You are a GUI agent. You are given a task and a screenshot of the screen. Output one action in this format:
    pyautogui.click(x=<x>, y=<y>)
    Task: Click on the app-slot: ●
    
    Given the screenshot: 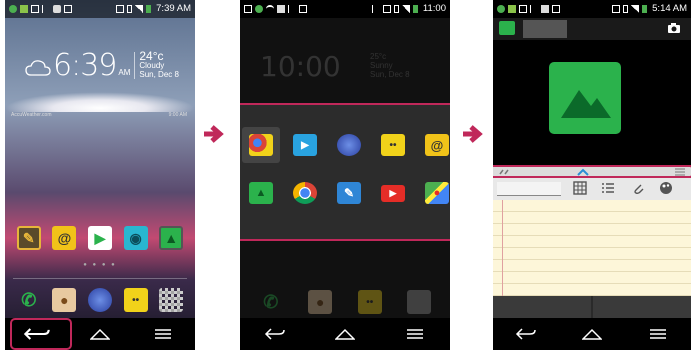 What is the action you would take?
    pyautogui.click(x=434, y=193)
    